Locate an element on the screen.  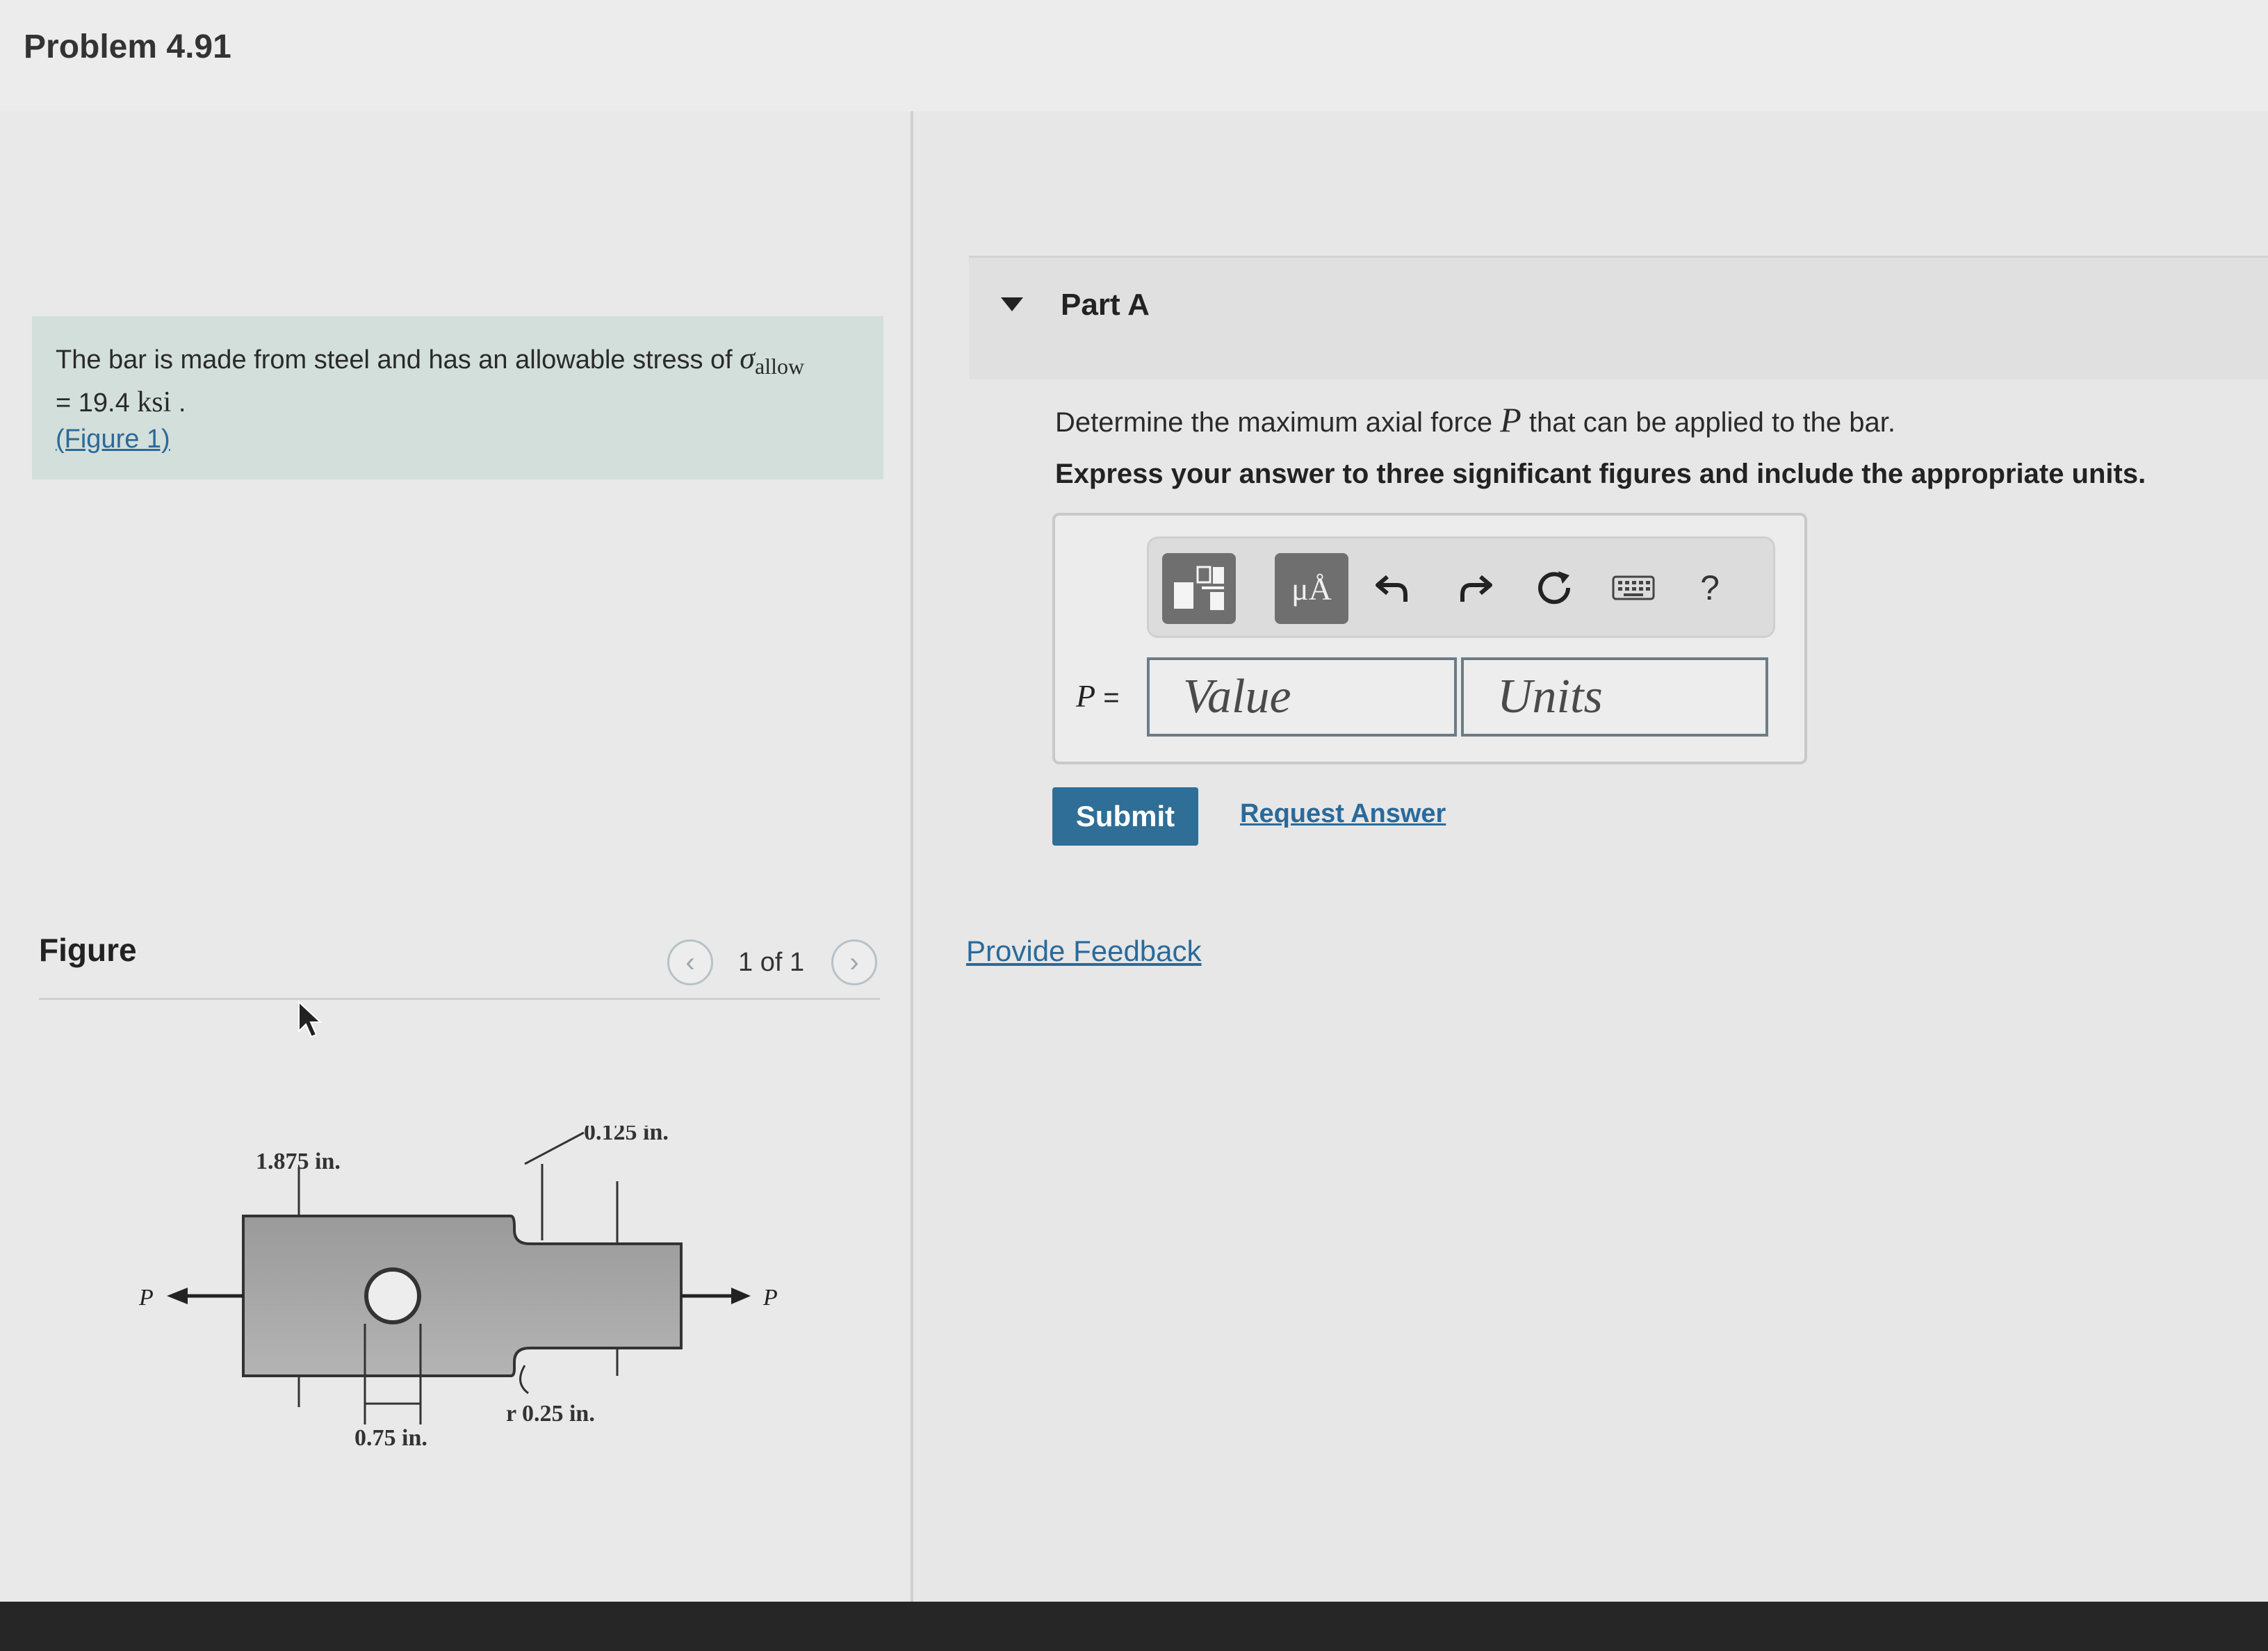
dim-fillet-label: 0.125 in. is located at coordinates (626, 1135).